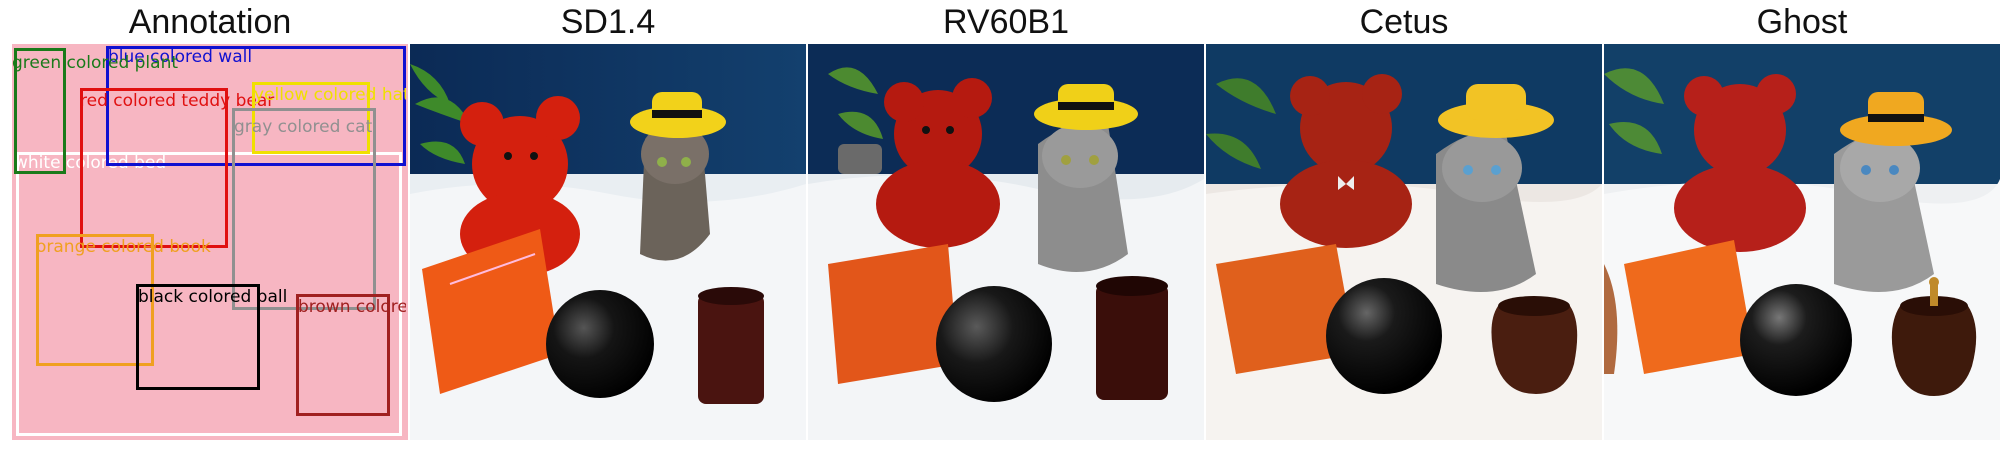  What do you see at coordinates (95, 63) in the screenshot?
I see `bbox-label-plant: green colored plant` at bounding box center [95, 63].